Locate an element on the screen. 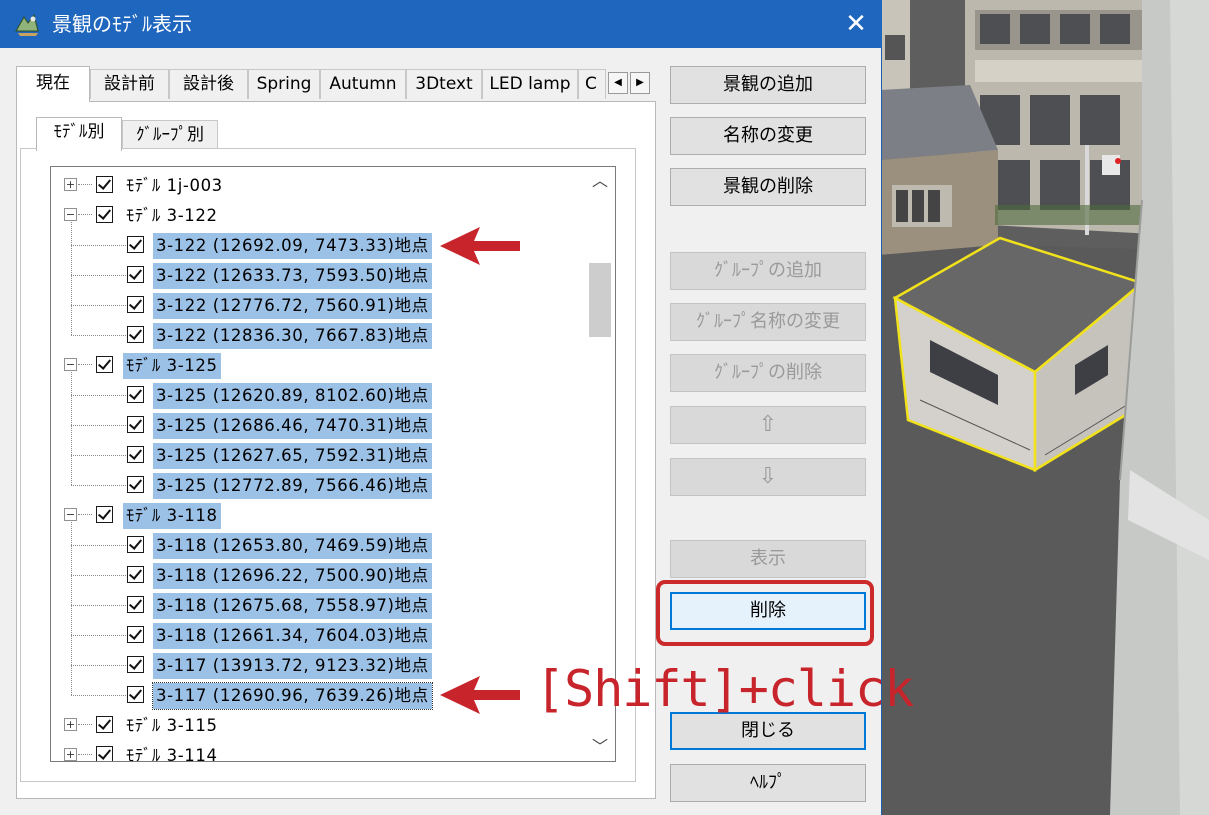 The image size is (1209, 815). scroll-thumb is located at coordinates (600, 300).